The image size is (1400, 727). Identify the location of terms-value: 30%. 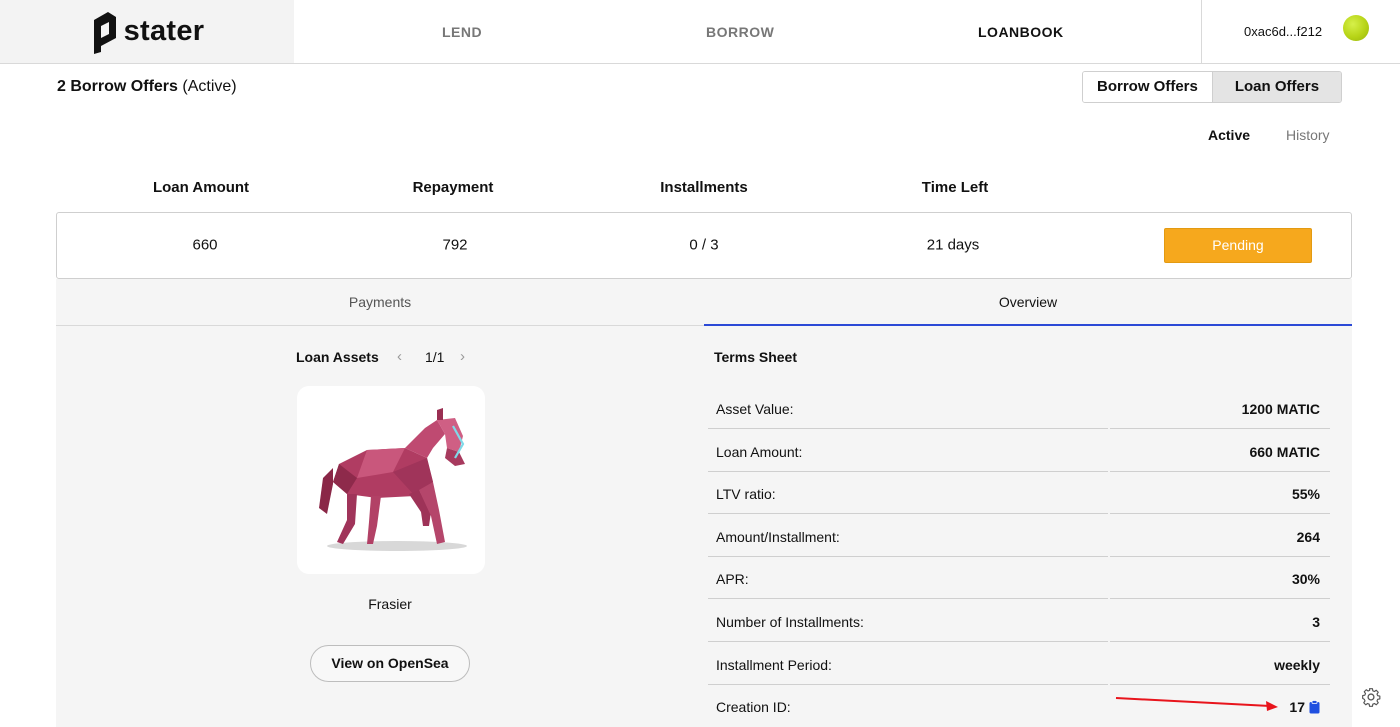
(1306, 579).